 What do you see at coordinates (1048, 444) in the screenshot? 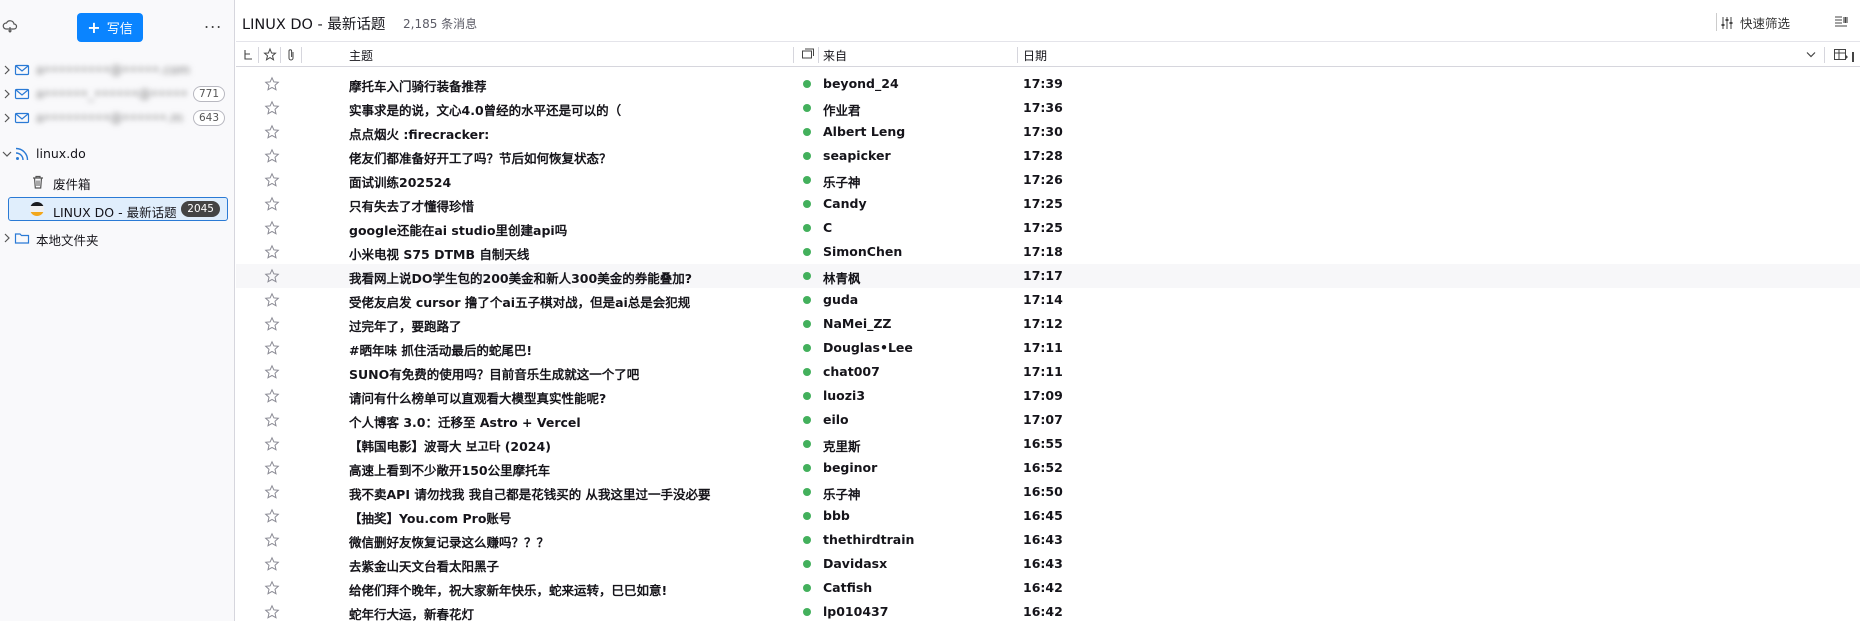
I see `table-row: 【韩国电影】波哥大 보고타 (2024) 克里斯 16:55` at bounding box center [1048, 444].